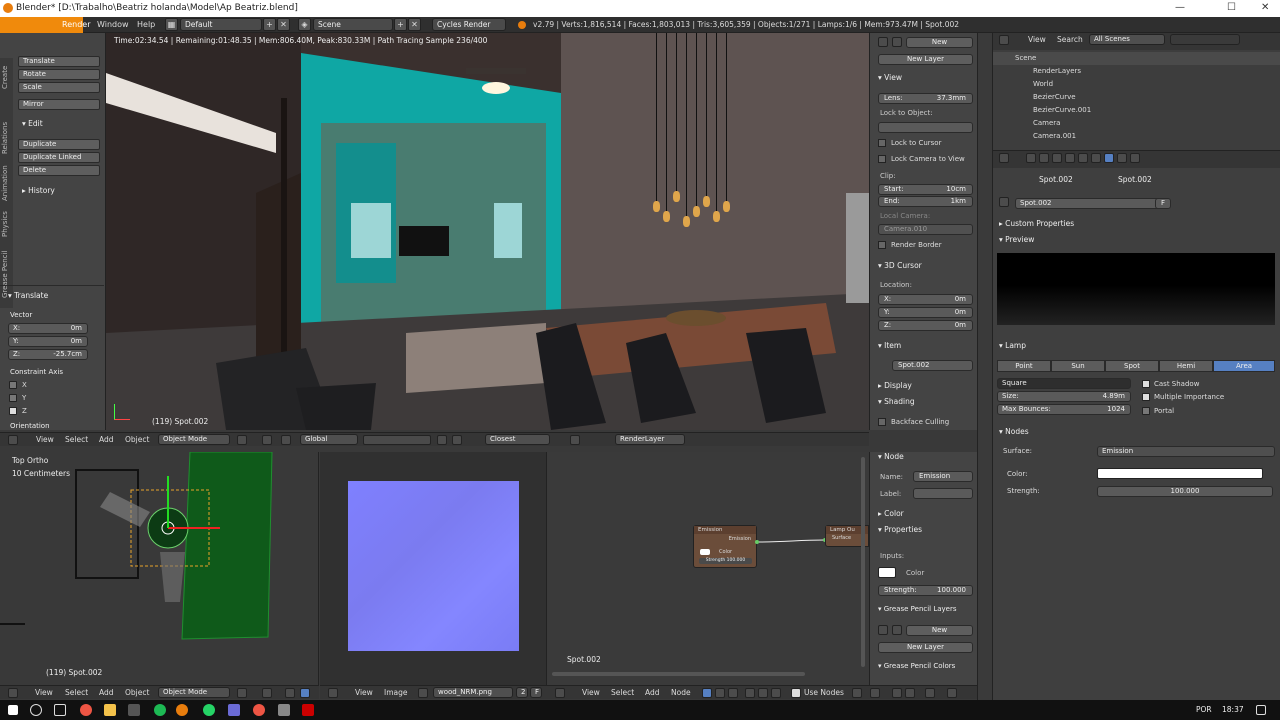  What do you see at coordinates (897, 630) in the screenshot?
I see `gp-add-icon` at bounding box center [897, 630].